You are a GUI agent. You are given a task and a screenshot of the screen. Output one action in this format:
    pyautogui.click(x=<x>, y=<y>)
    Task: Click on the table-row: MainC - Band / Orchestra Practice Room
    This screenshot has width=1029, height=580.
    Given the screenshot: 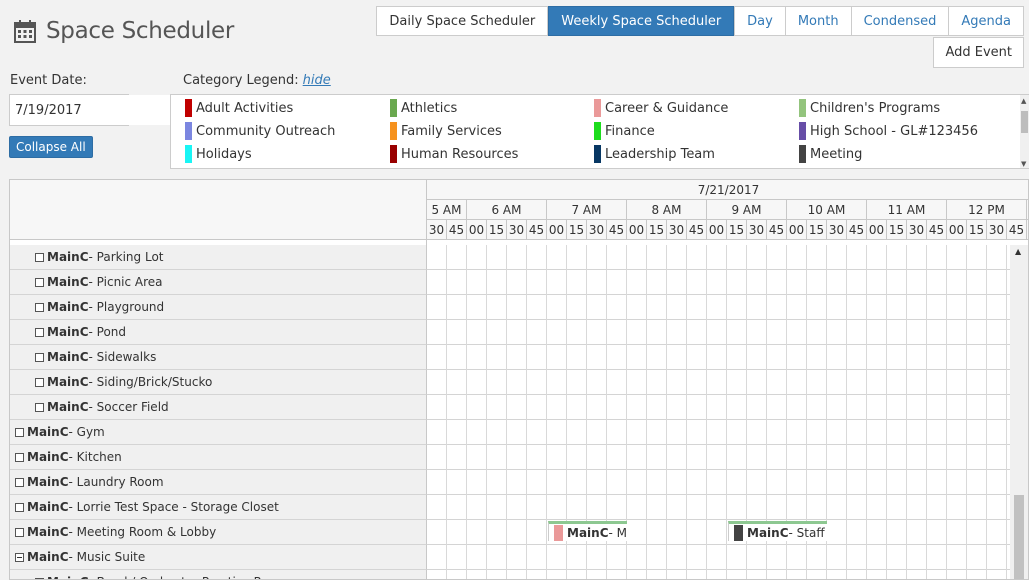 What is the action you would take?
    pyautogui.click(x=519, y=574)
    